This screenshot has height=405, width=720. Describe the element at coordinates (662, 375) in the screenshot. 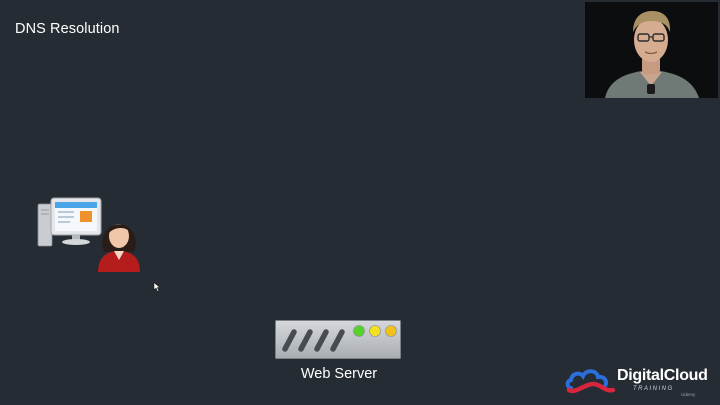

I see `logo-text: DigitalCloud` at that location.